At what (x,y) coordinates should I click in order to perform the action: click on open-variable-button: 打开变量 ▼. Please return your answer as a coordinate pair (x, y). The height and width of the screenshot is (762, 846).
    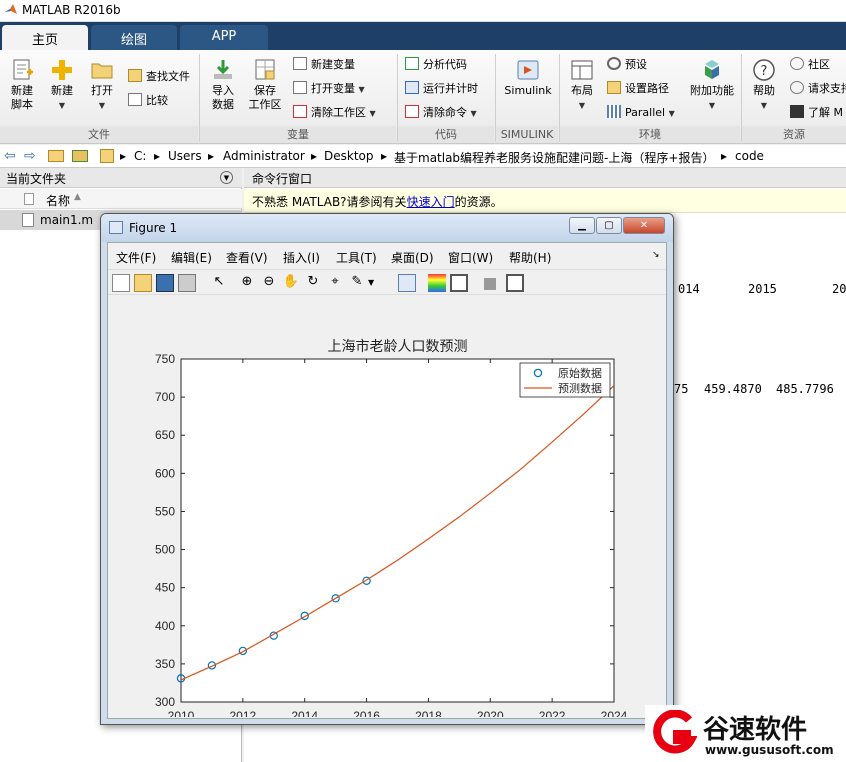
    Looking at the image, I should click on (329, 89).